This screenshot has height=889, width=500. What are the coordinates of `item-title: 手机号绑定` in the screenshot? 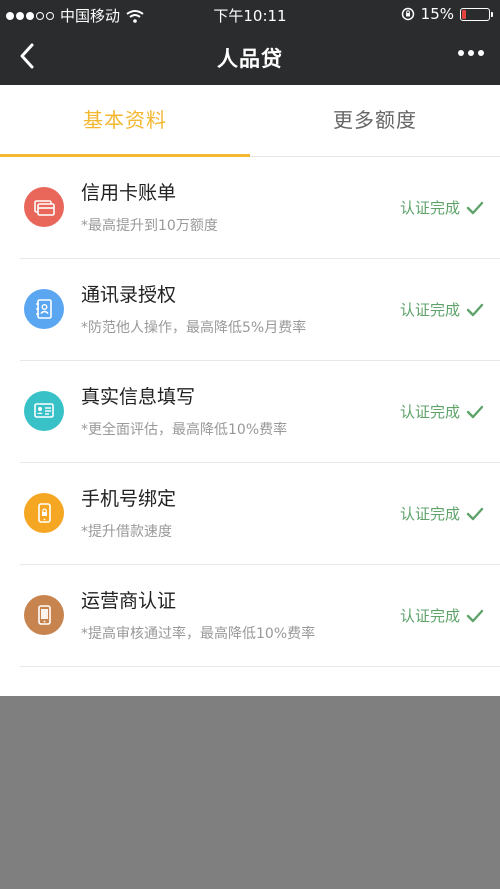 It's located at (129, 499).